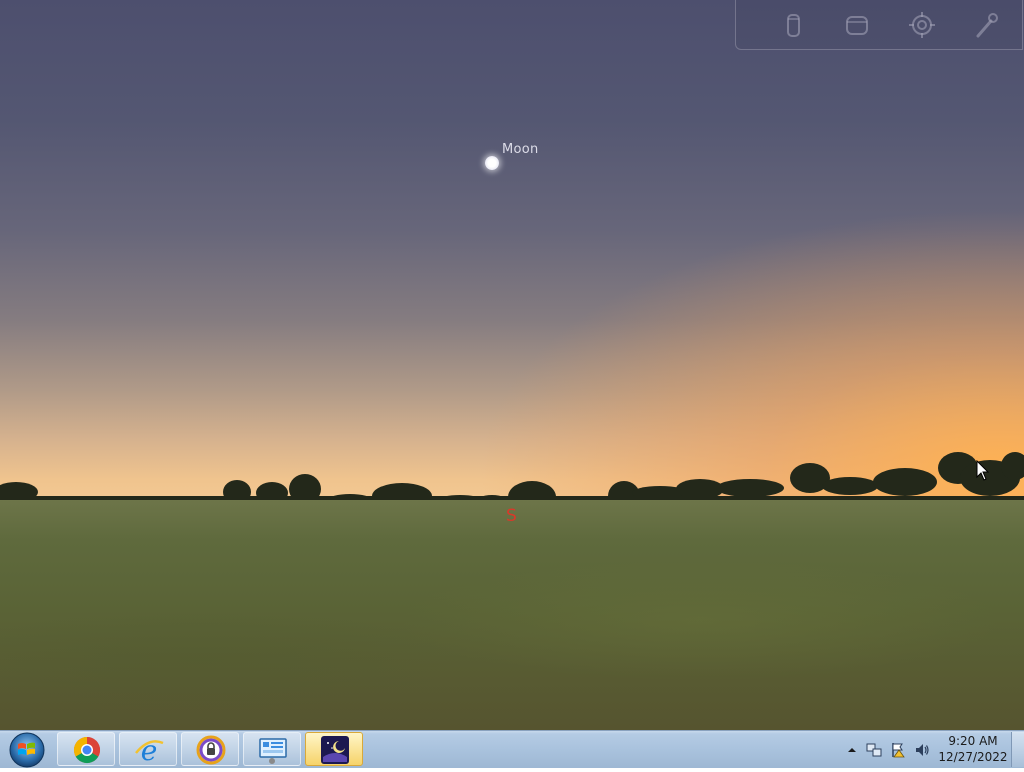 The height and width of the screenshot is (772, 1024). What do you see at coordinates (879, 25) in the screenshot?
I see `stellarium-top-toolbar` at bounding box center [879, 25].